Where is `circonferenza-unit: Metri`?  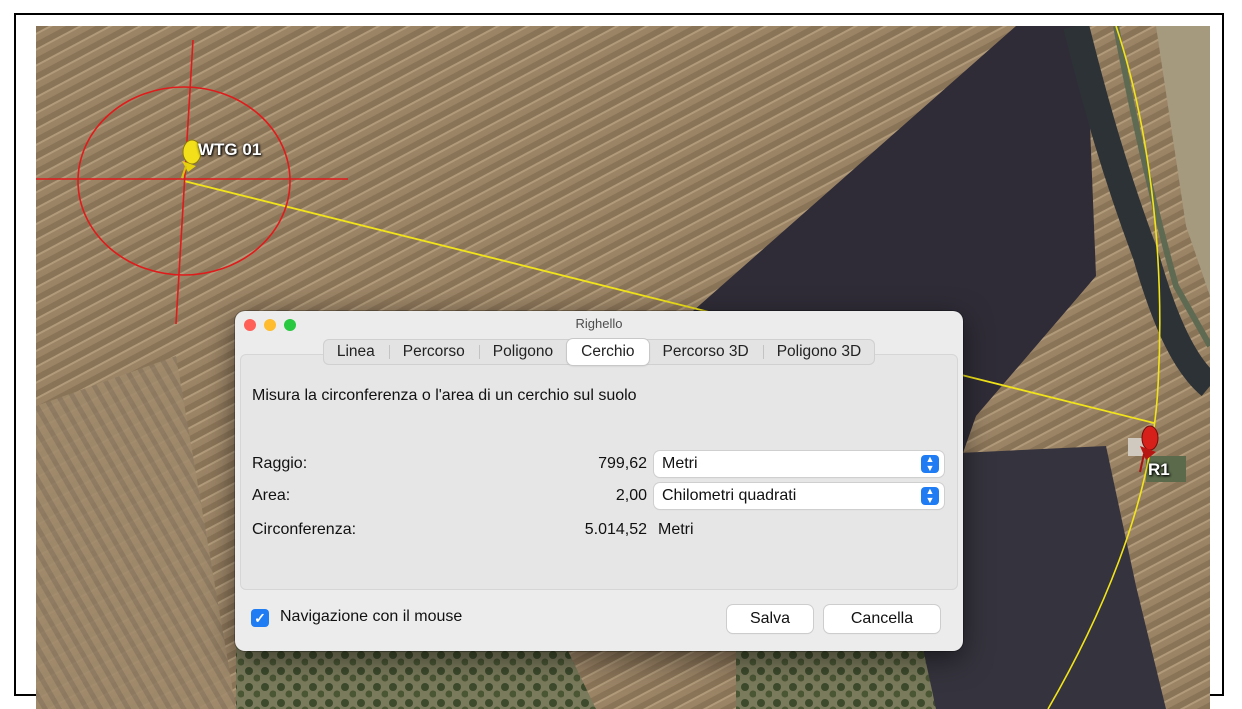
circonferenza-unit: Metri is located at coordinates (676, 529).